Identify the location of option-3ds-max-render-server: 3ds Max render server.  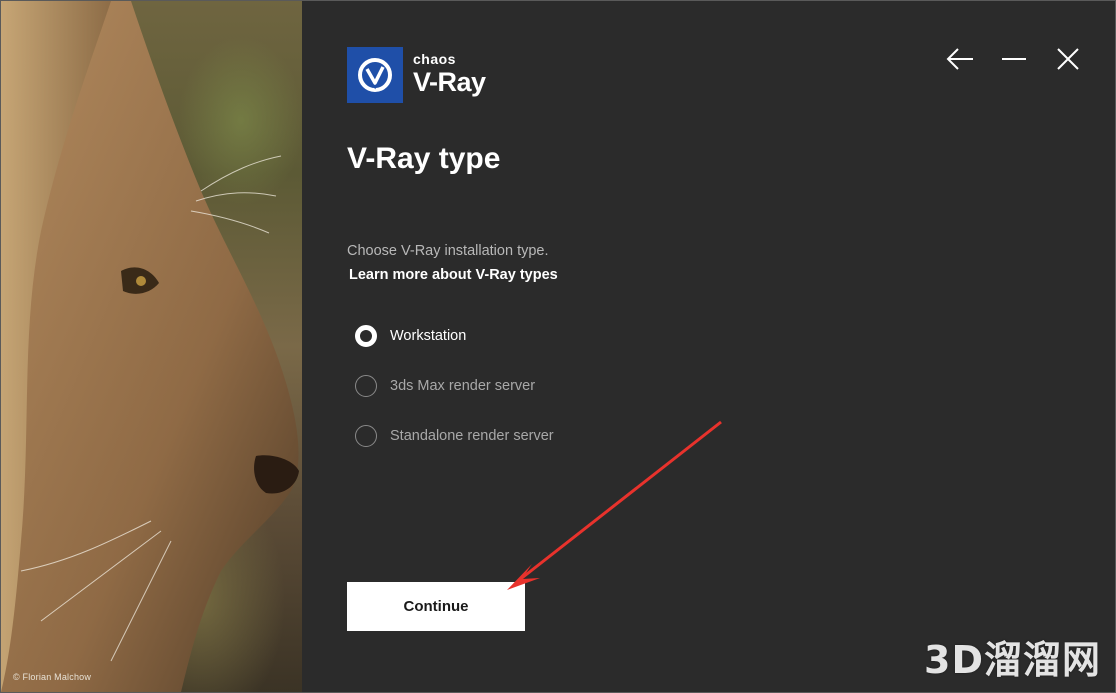
(454, 386).